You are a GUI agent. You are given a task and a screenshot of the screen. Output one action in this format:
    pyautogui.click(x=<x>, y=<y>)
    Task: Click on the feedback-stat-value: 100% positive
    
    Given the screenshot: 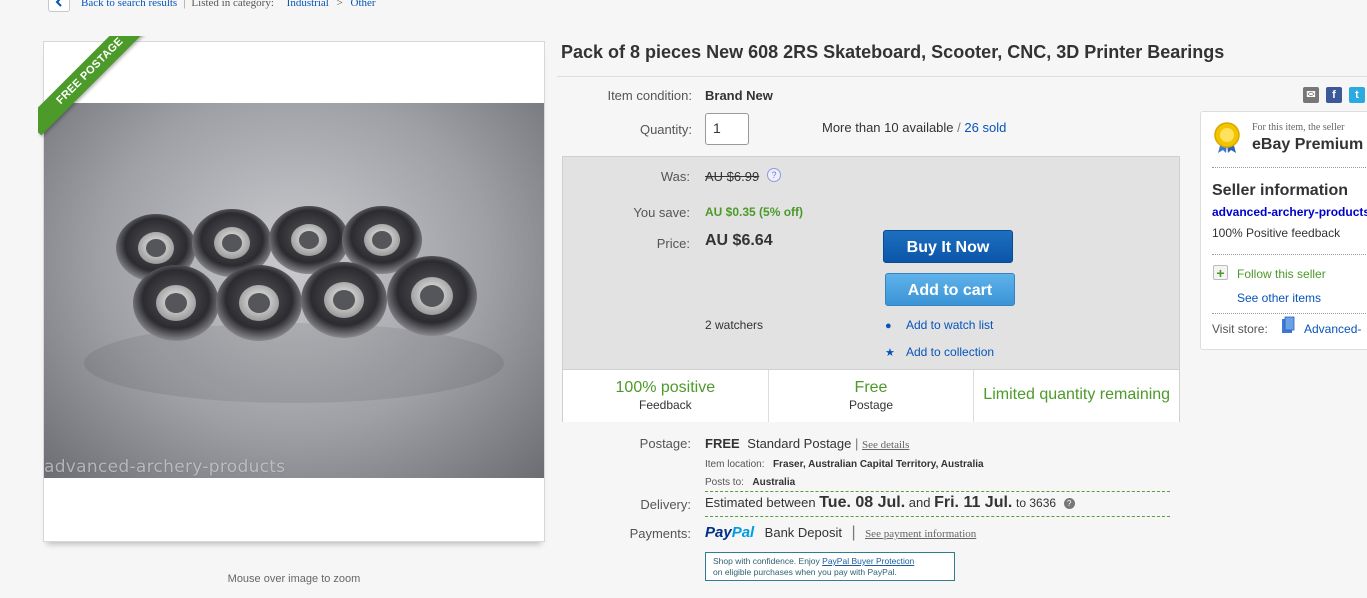 What is the action you would take?
    pyautogui.click(x=665, y=387)
    